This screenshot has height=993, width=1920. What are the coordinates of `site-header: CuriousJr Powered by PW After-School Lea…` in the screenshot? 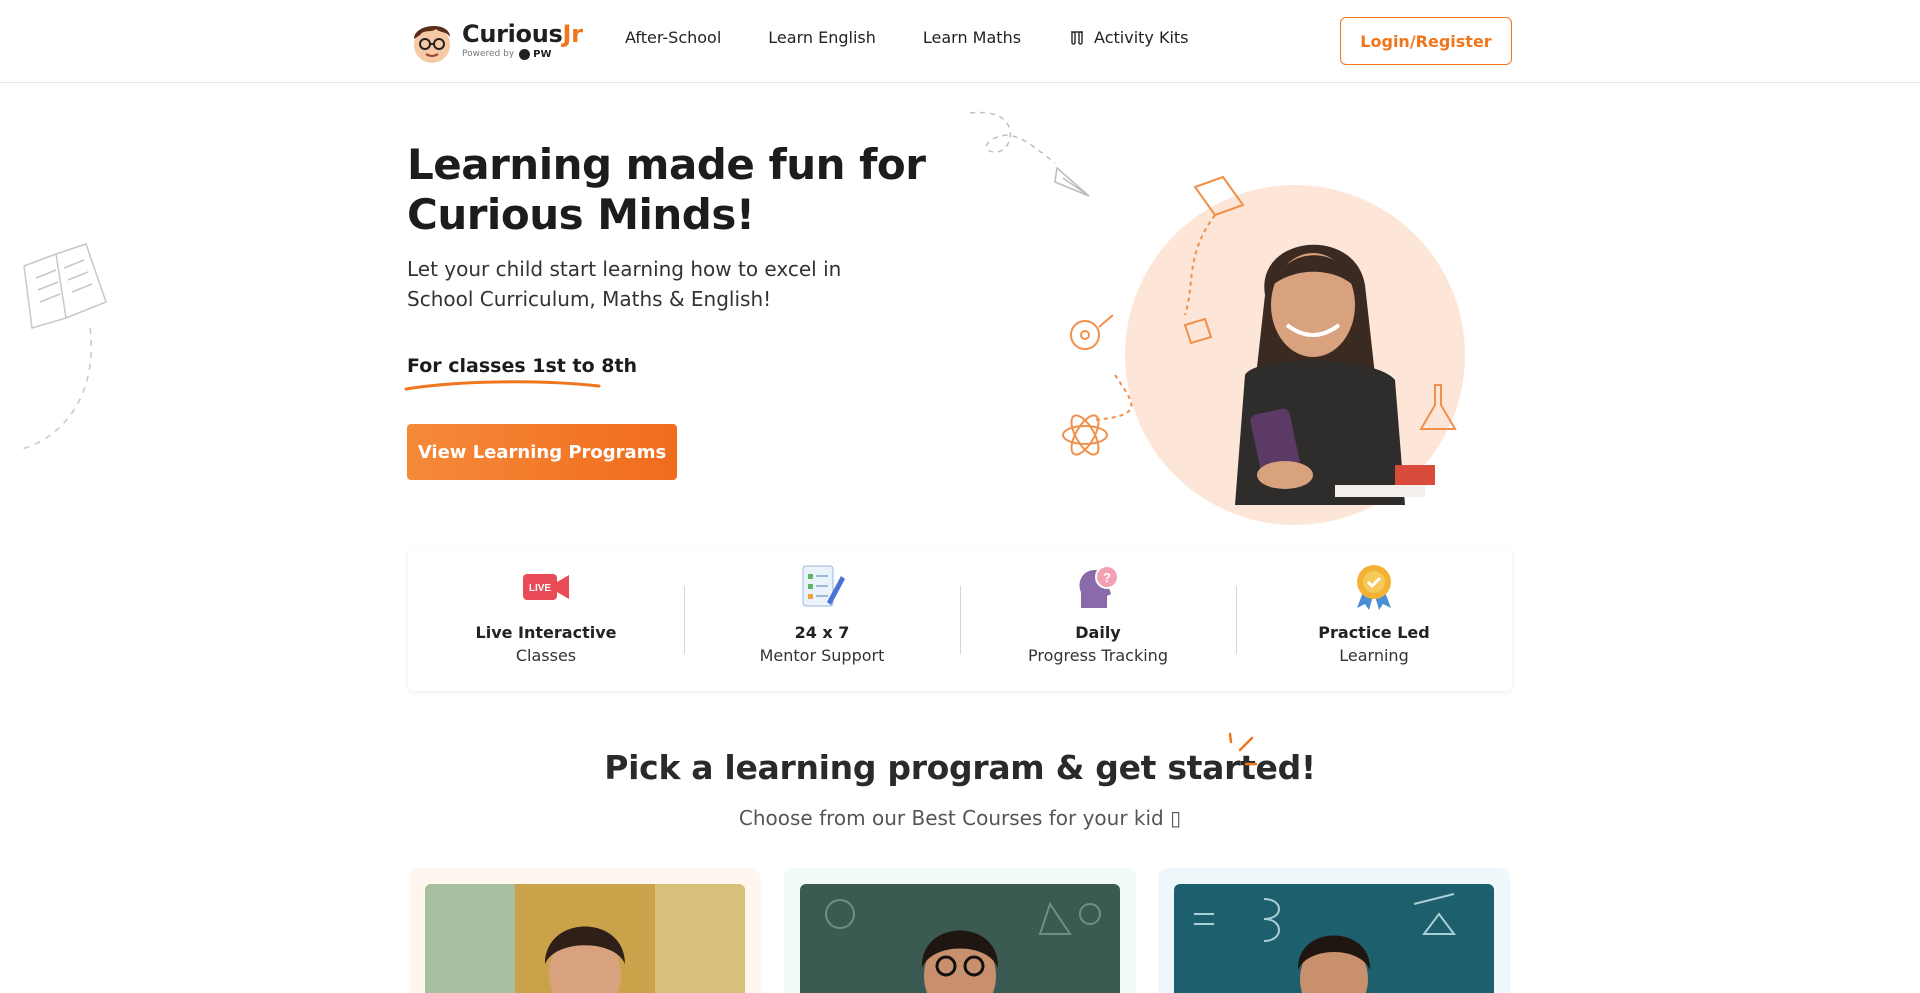 It's located at (960, 41).